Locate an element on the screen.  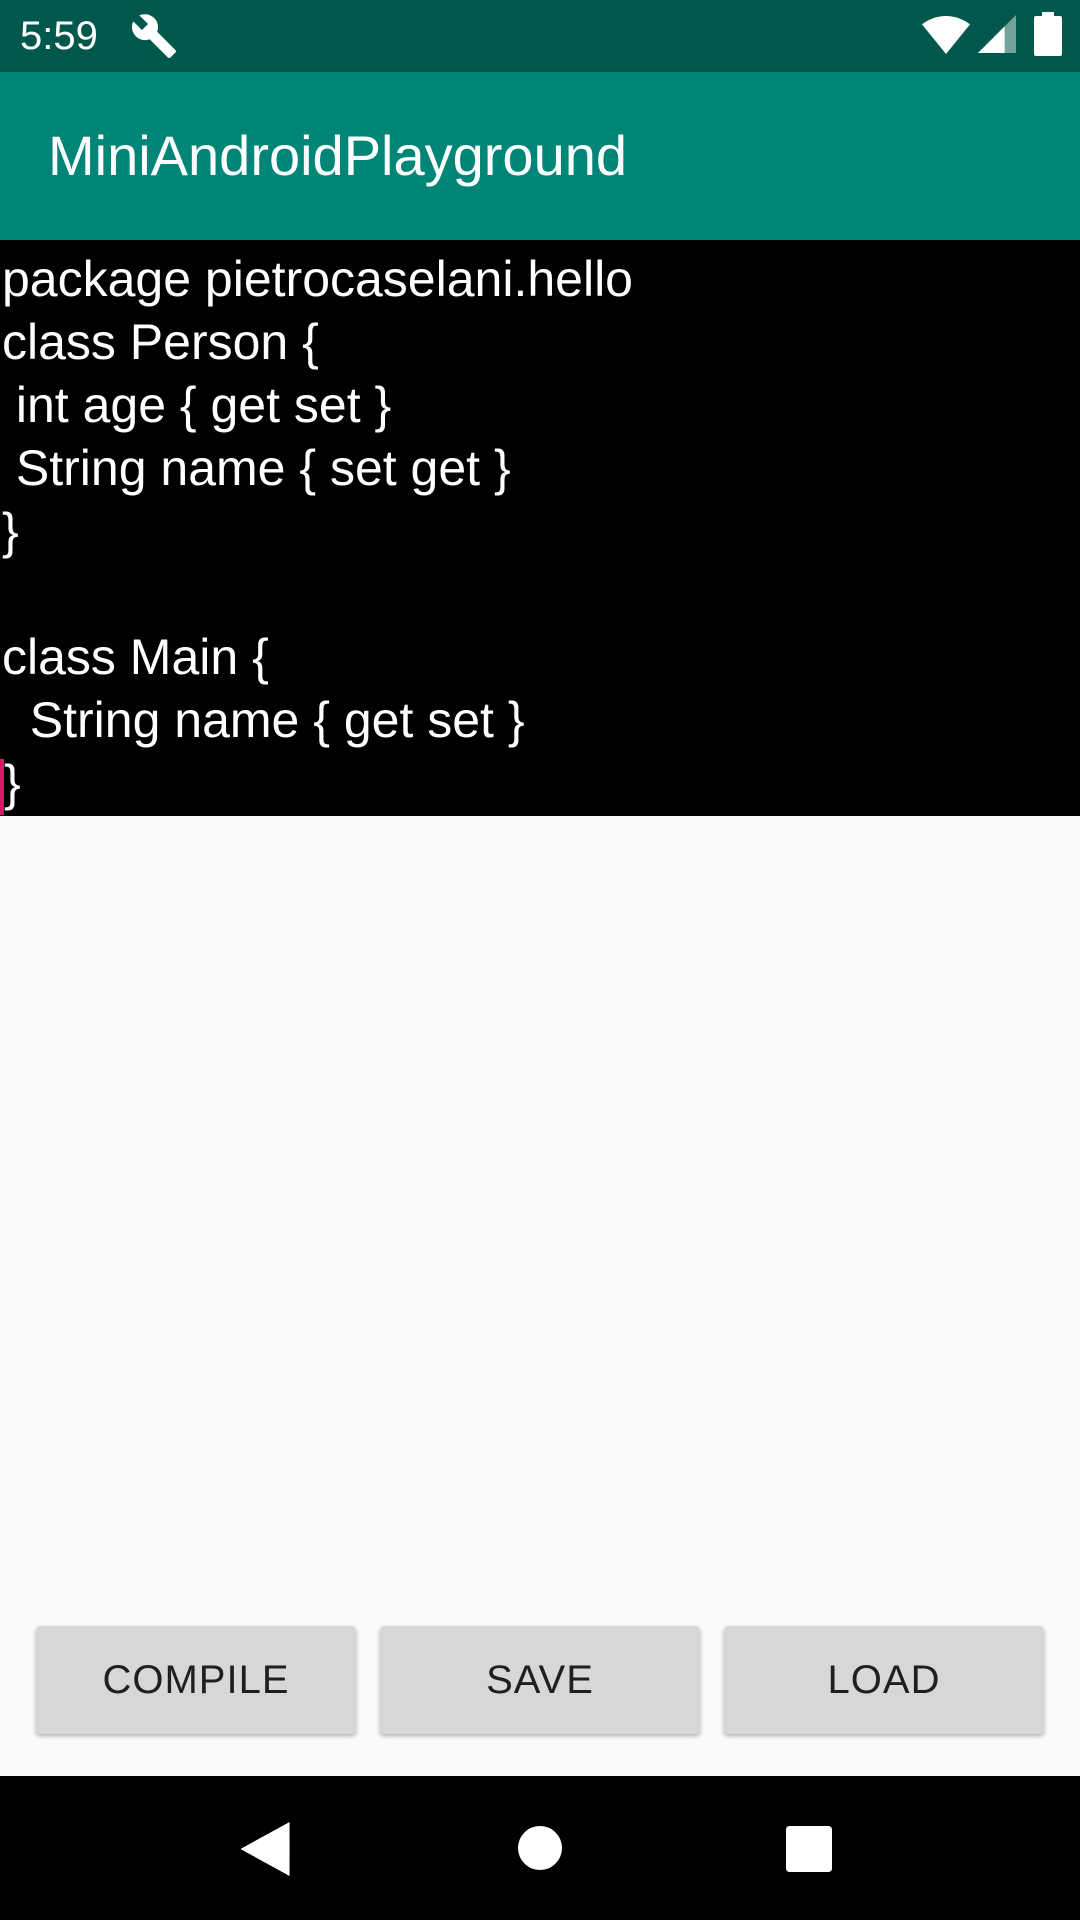
load-button: LOAD is located at coordinates (884, 1680).